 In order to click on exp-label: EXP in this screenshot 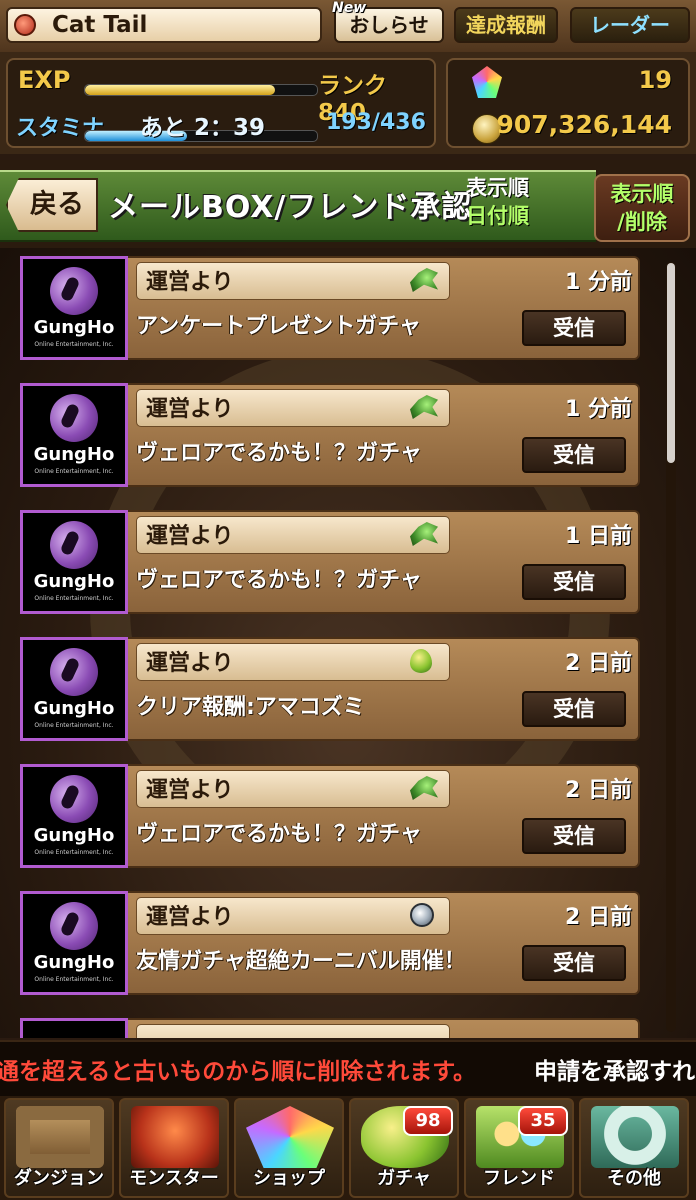, I will do `click(44, 80)`.